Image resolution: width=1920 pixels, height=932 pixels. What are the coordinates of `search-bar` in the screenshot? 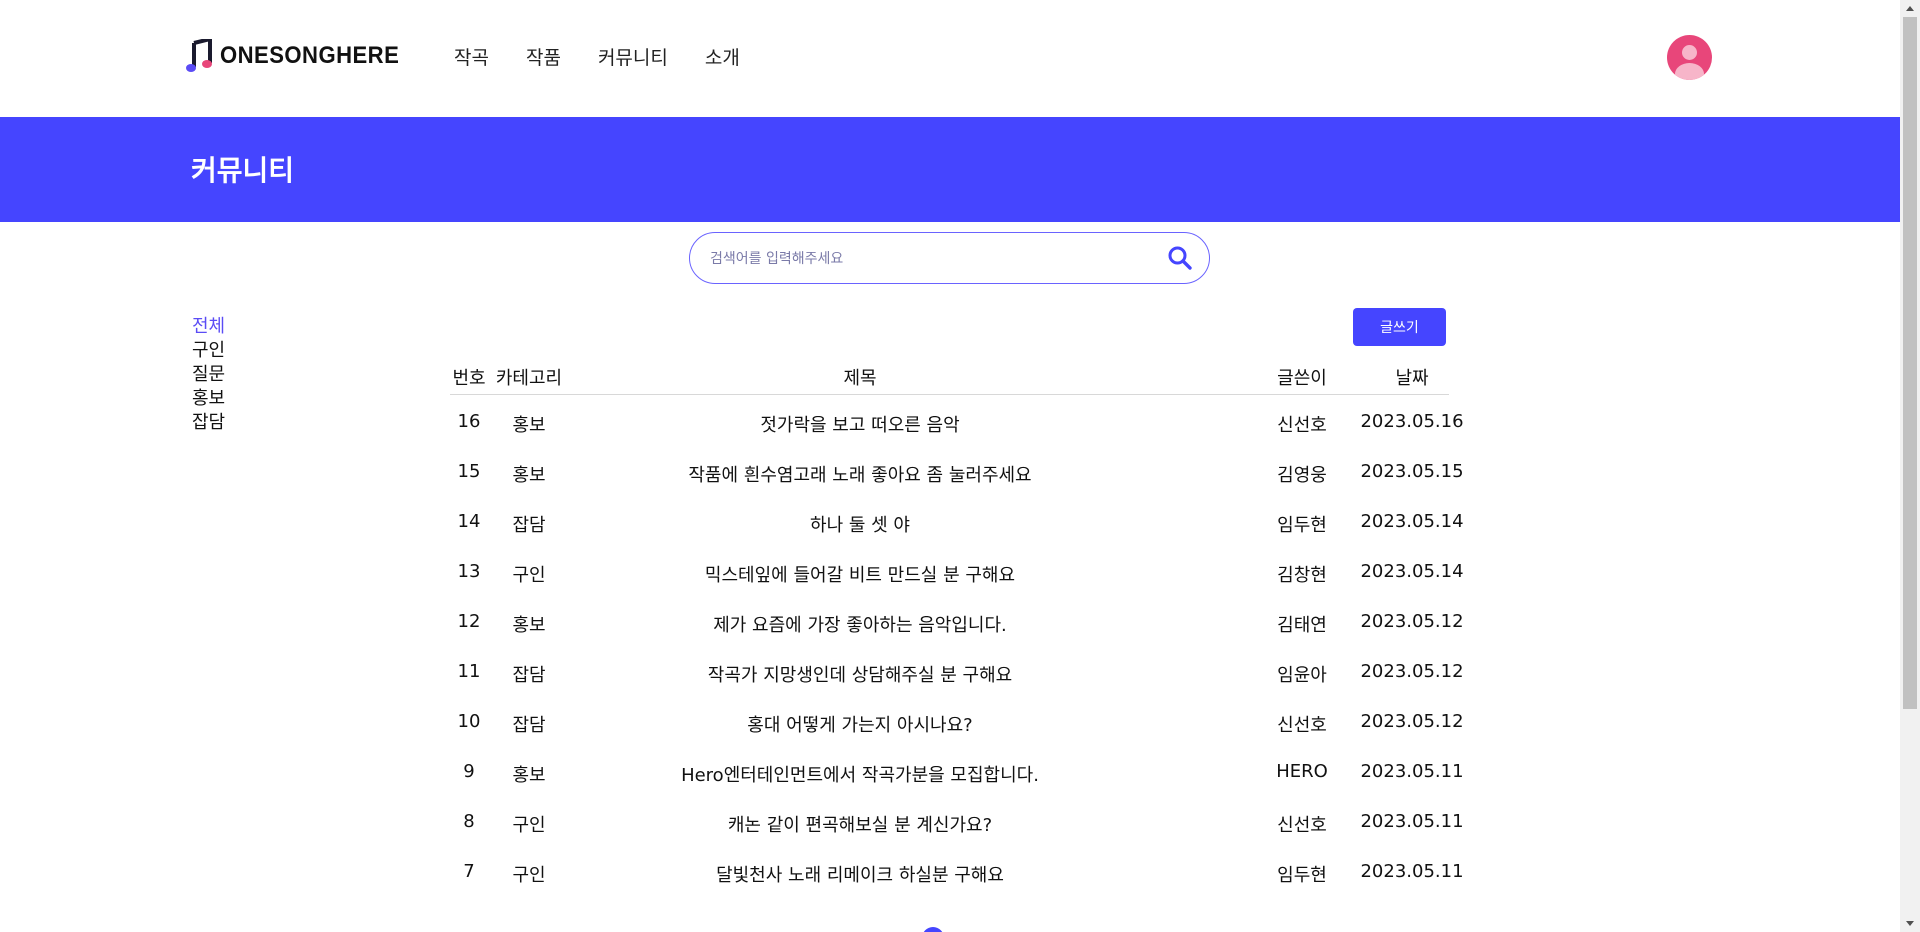 It's located at (949, 258).